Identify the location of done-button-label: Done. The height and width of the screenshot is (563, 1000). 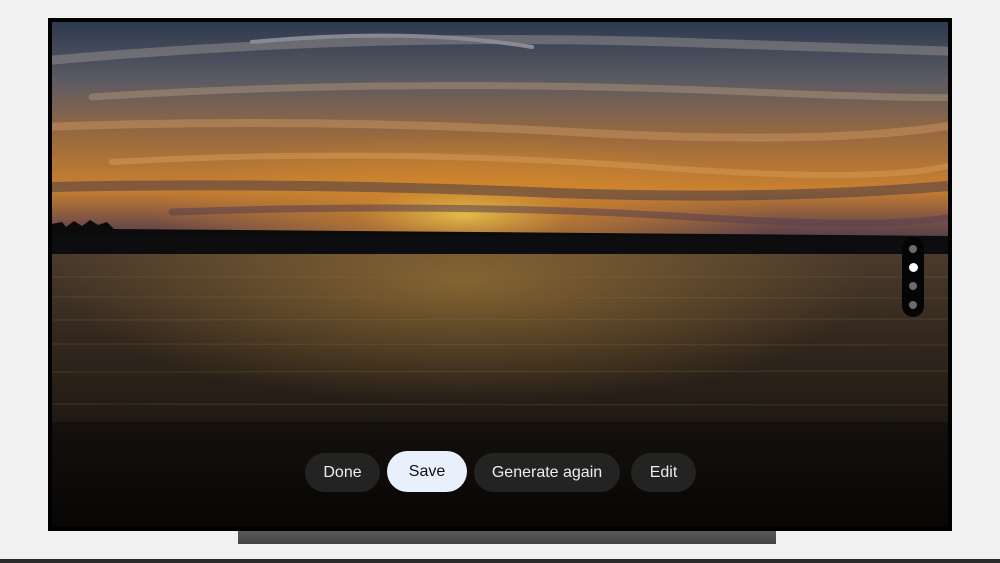
(342, 472).